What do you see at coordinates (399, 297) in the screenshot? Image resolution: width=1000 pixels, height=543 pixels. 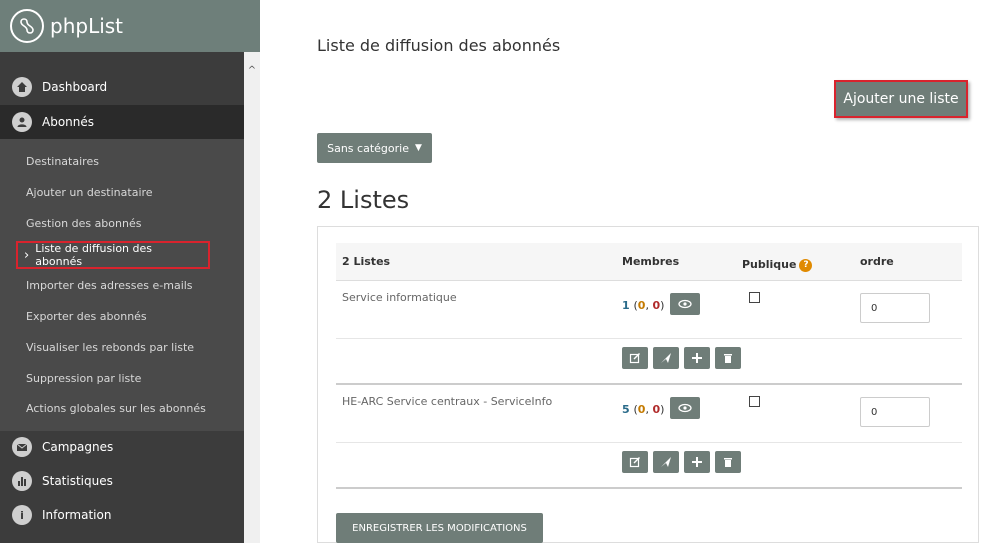 I see `list-name: Service informatique` at bounding box center [399, 297].